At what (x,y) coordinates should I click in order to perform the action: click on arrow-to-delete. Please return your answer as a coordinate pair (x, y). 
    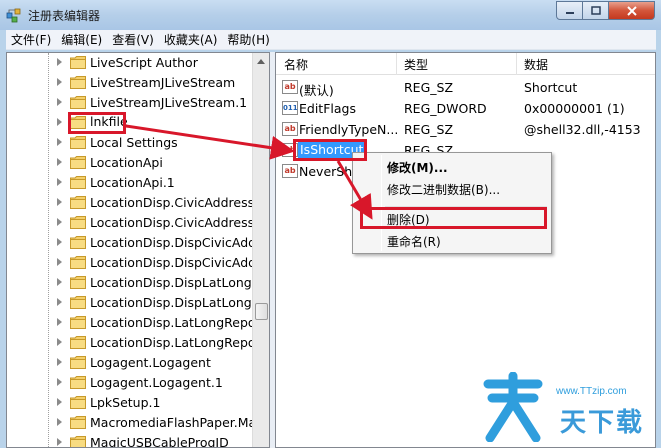
    Looking at the image, I should click on (354, 190).